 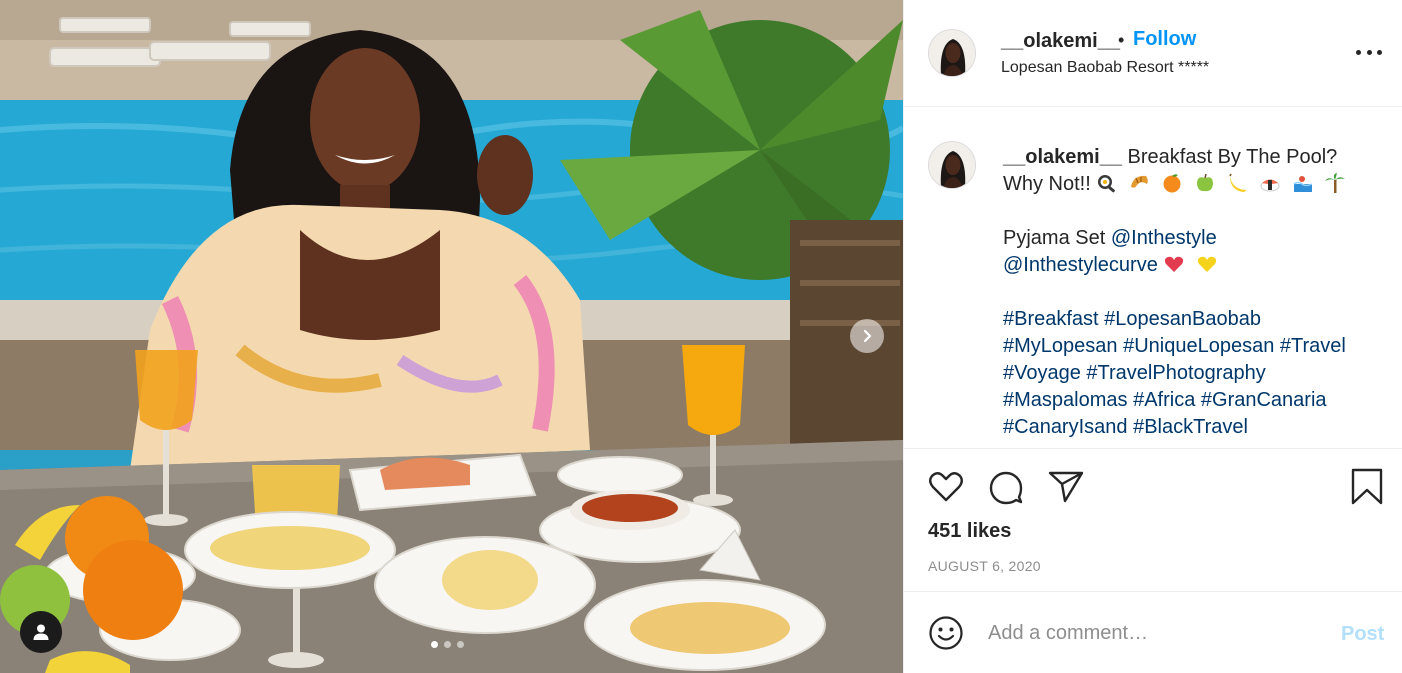 I want to click on share-button, so click(x=1066, y=487).